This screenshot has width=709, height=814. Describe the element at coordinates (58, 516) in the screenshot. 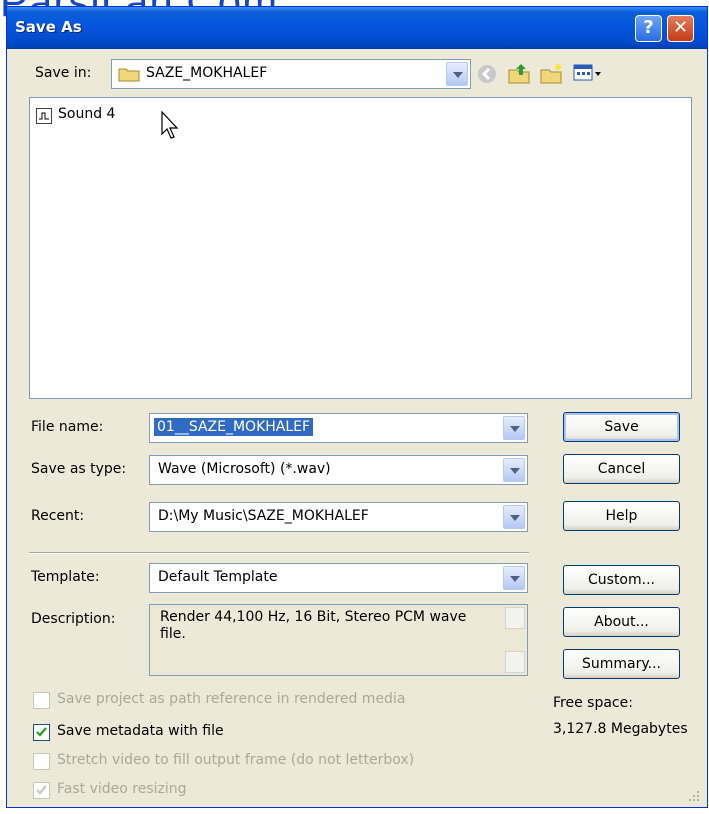

I see `recent-label: Recent:` at that location.